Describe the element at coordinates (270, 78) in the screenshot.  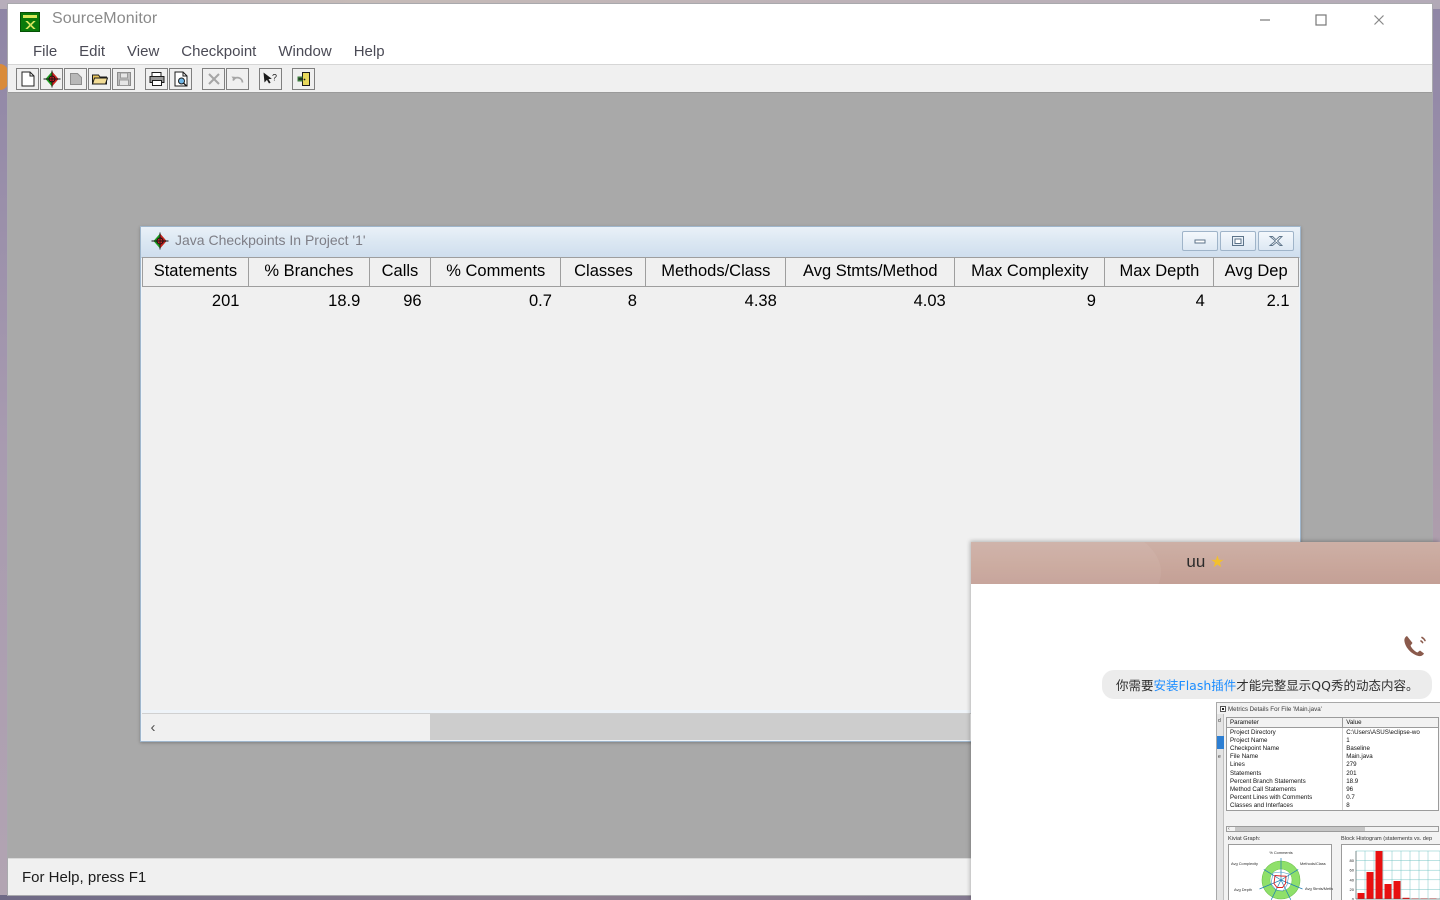
I see `help-pointer-icon: ?` at that location.